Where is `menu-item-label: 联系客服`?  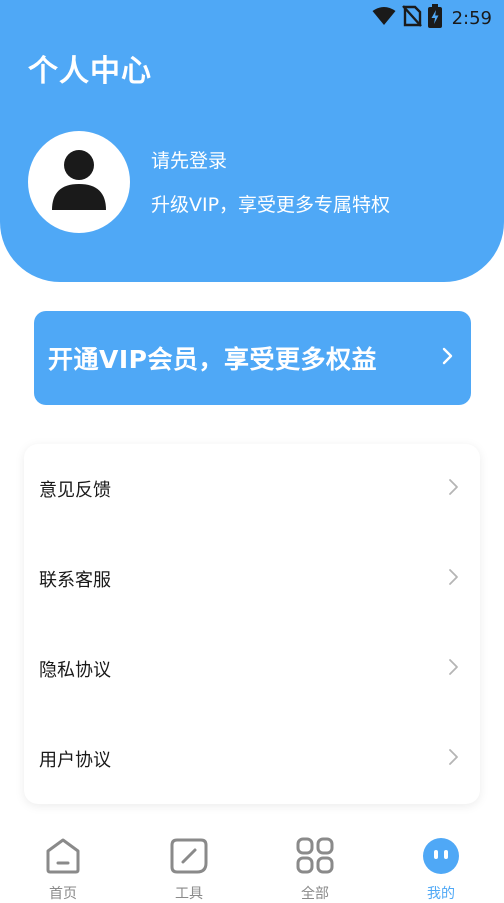
menu-item-label: 联系客服 is located at coordinates (75, 580).